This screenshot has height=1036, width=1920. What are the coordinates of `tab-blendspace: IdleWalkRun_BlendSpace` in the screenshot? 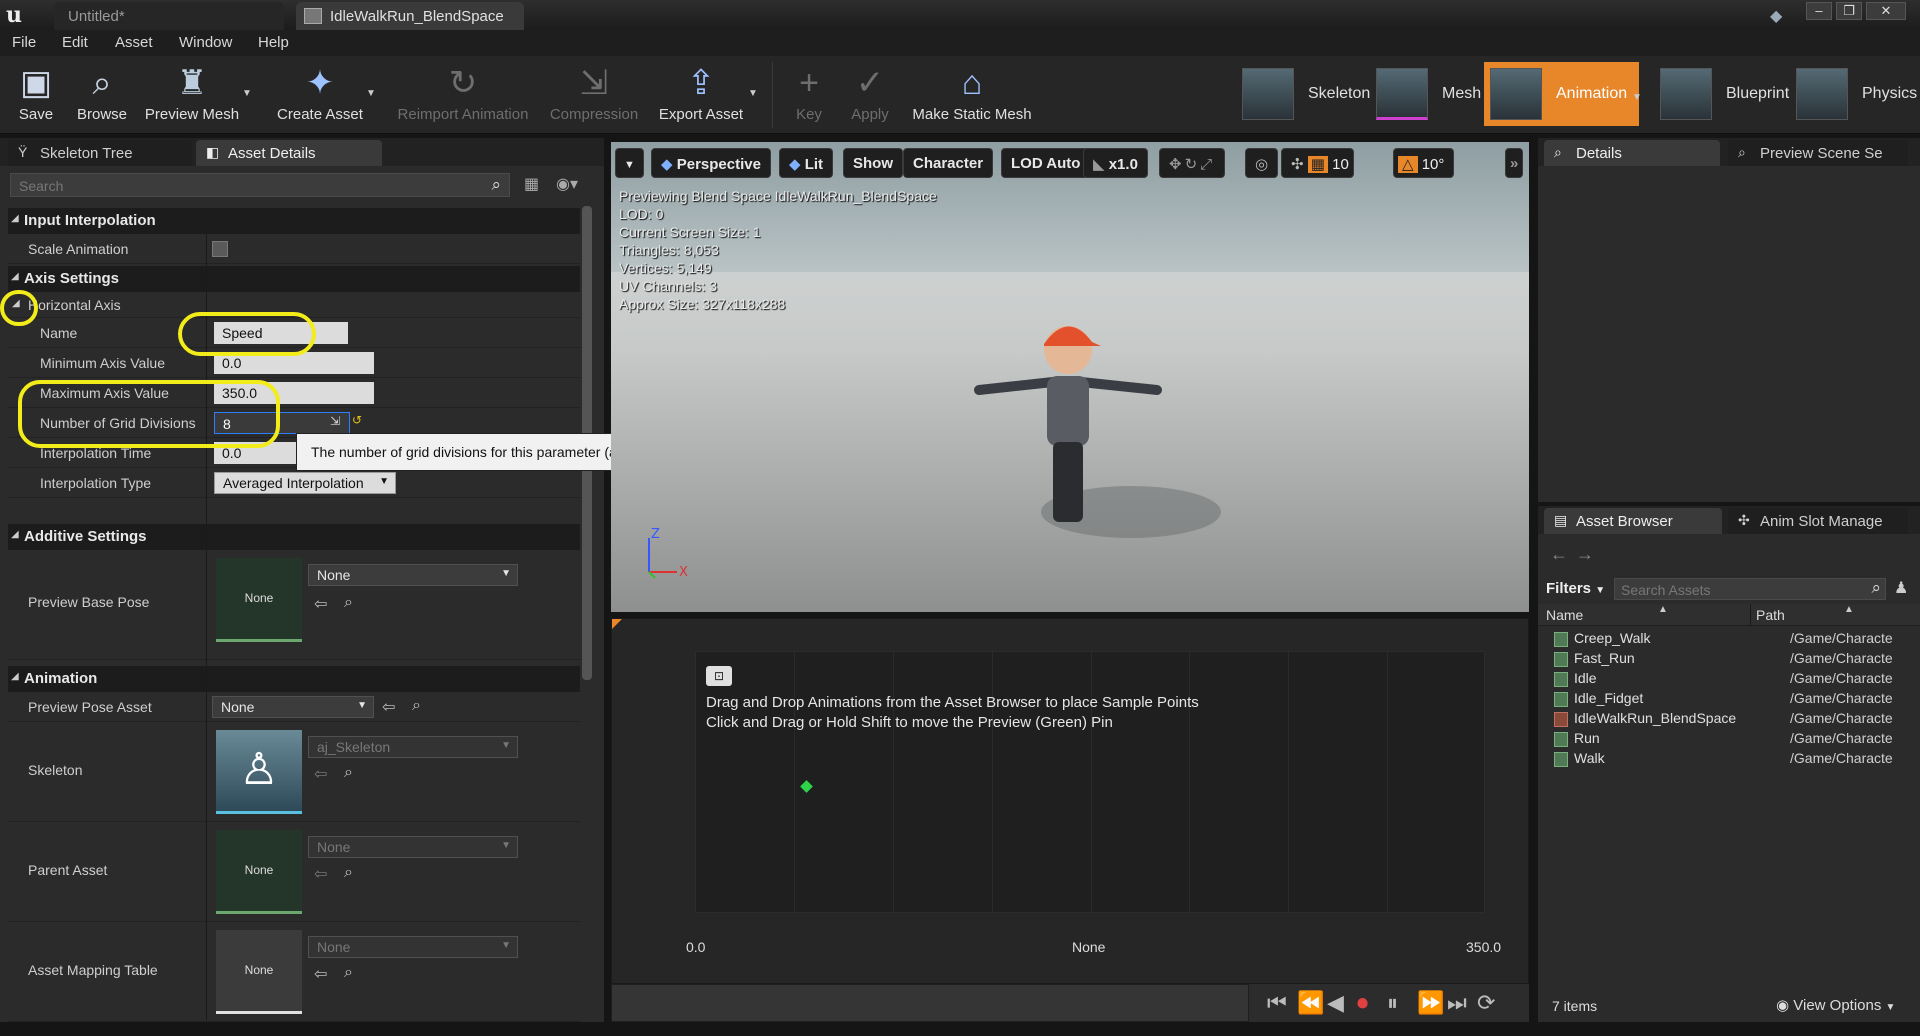 It's located at (410, 16).